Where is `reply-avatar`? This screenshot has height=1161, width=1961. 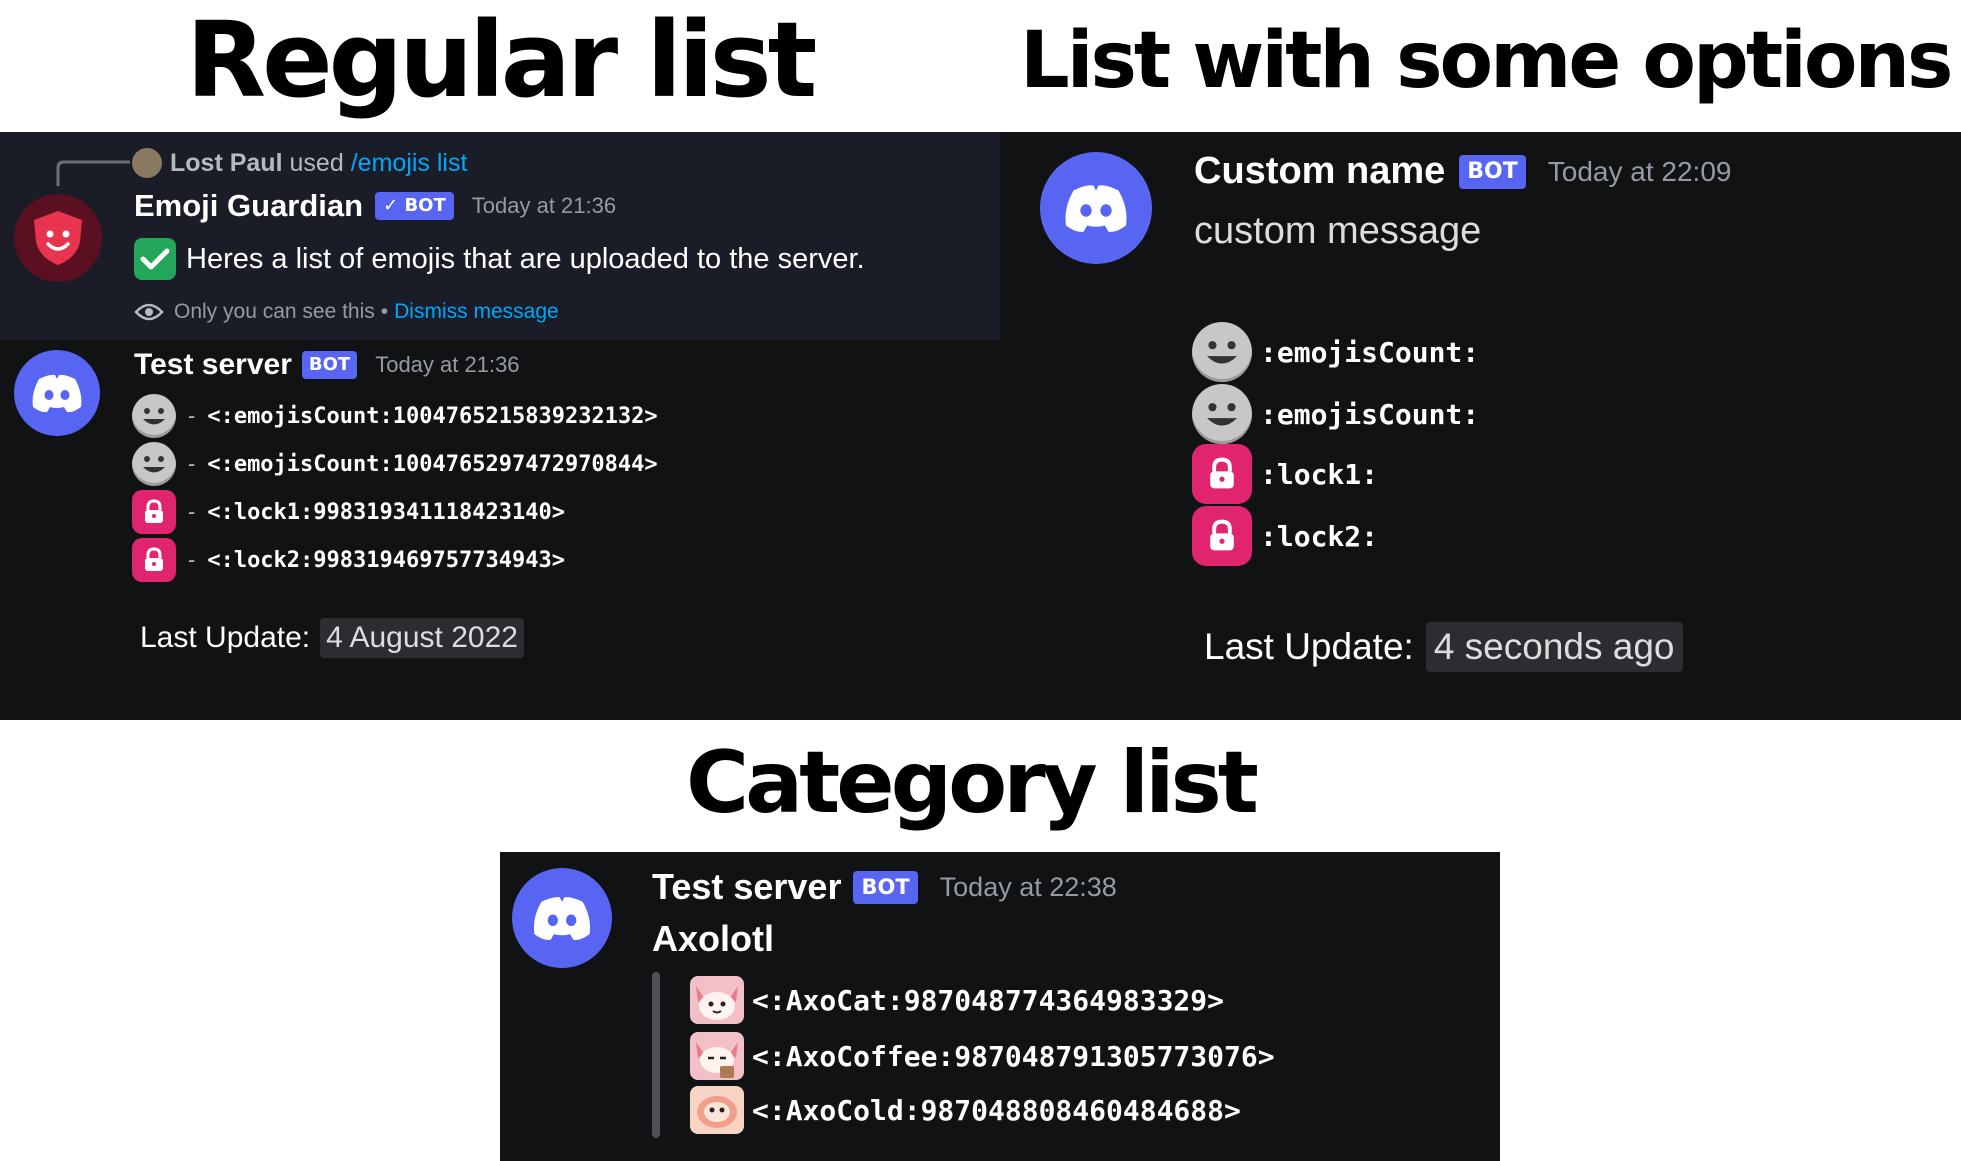 reply-avatar is located at coordinates (147, 163).